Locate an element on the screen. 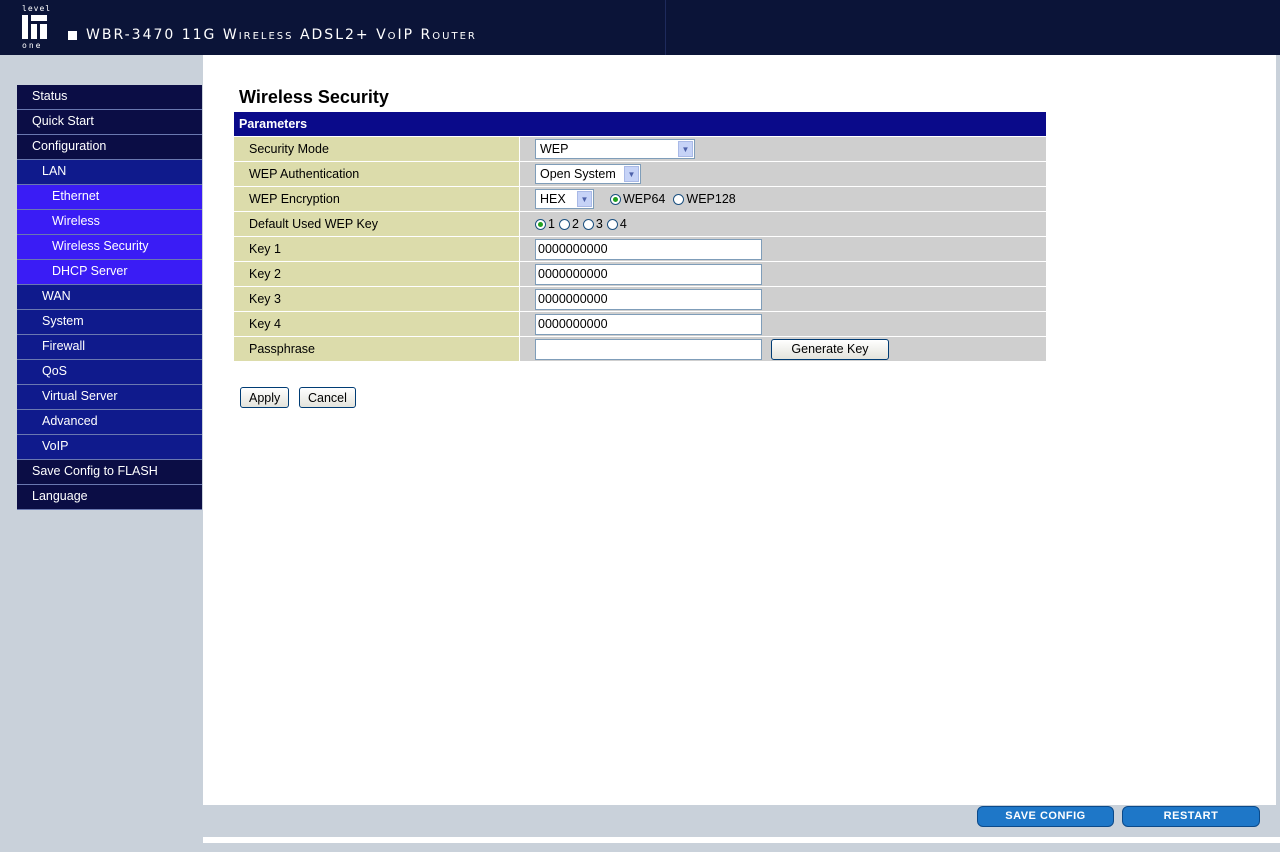 This screenshot has width=1280, height=852. restart-button: RESTART is located at coordinates (1191, 816).